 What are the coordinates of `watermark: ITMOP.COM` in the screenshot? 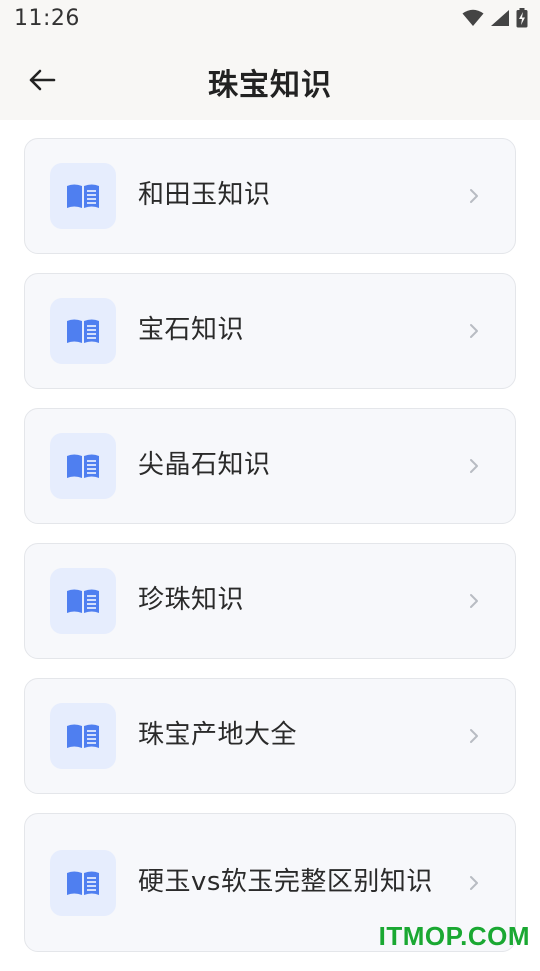 It's located at (454, 936).